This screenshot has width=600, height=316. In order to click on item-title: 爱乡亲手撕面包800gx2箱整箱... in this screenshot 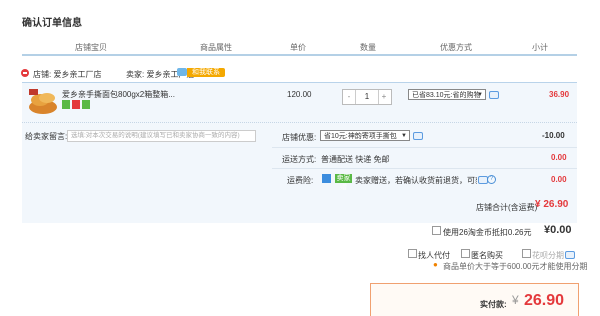, I will do `click(118, 94)`.